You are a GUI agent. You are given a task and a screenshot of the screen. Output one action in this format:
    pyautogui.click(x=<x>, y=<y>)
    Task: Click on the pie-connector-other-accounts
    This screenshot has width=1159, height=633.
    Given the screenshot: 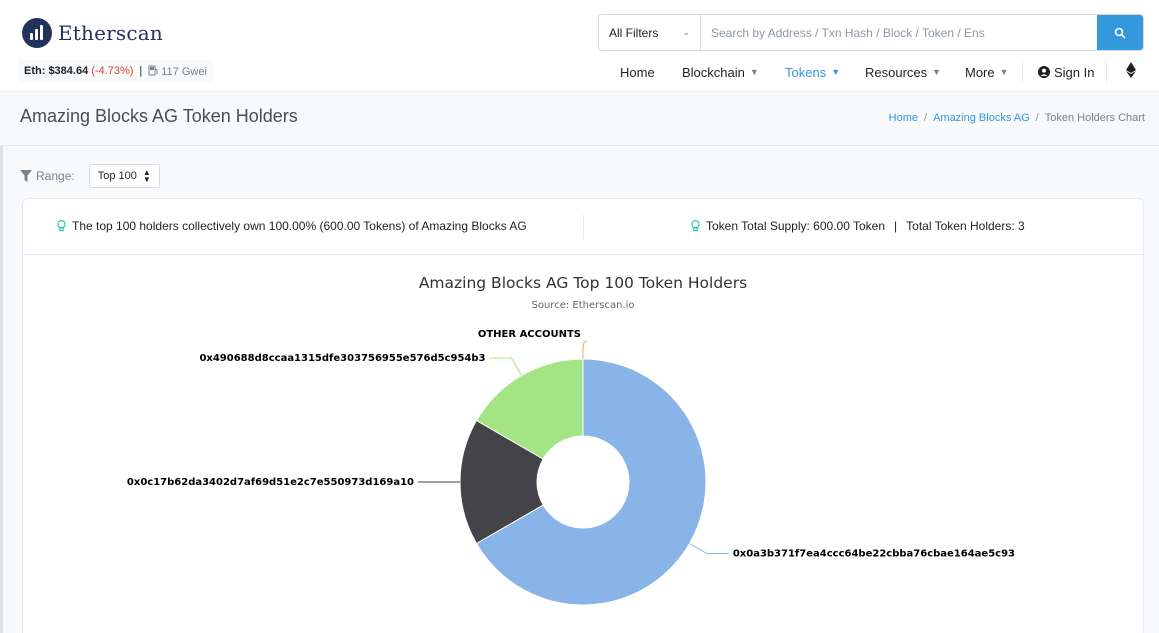 What is the action you would take?
    pyautogui.click(x=585, y=349)
    